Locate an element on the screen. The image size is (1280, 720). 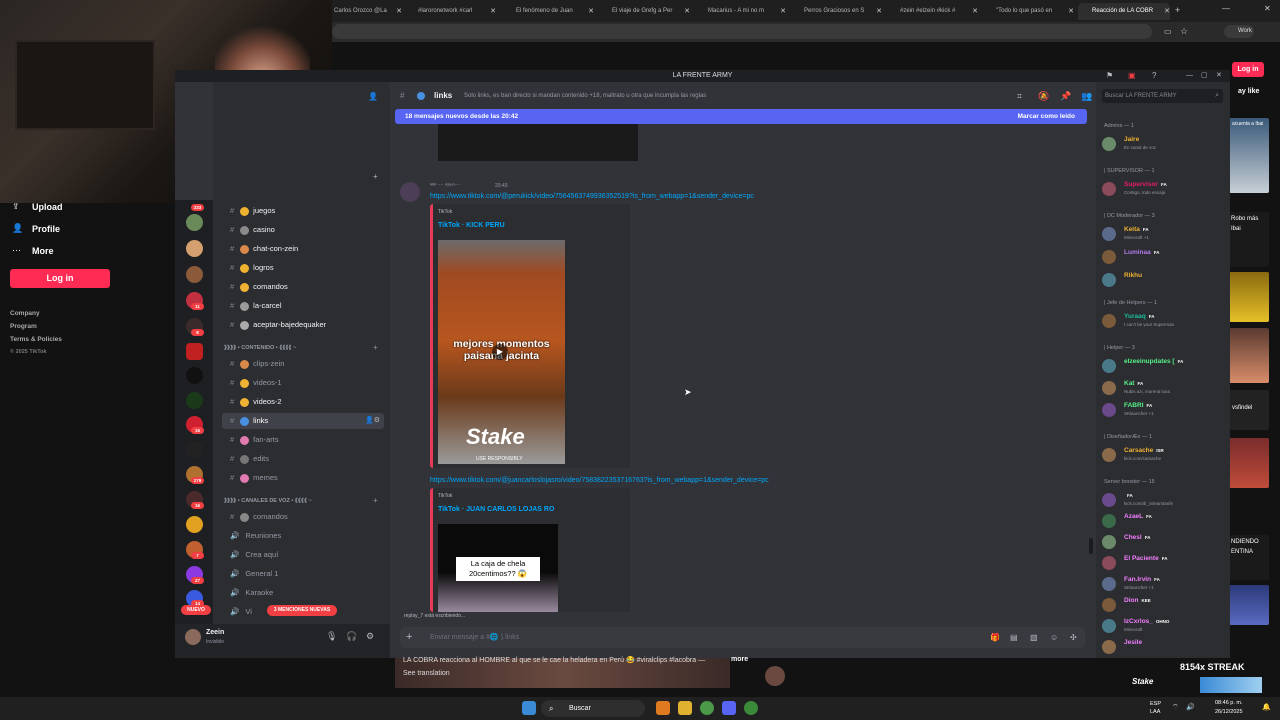
thumbnail: Robo más Ibai is located at coordinates (1249, 239).